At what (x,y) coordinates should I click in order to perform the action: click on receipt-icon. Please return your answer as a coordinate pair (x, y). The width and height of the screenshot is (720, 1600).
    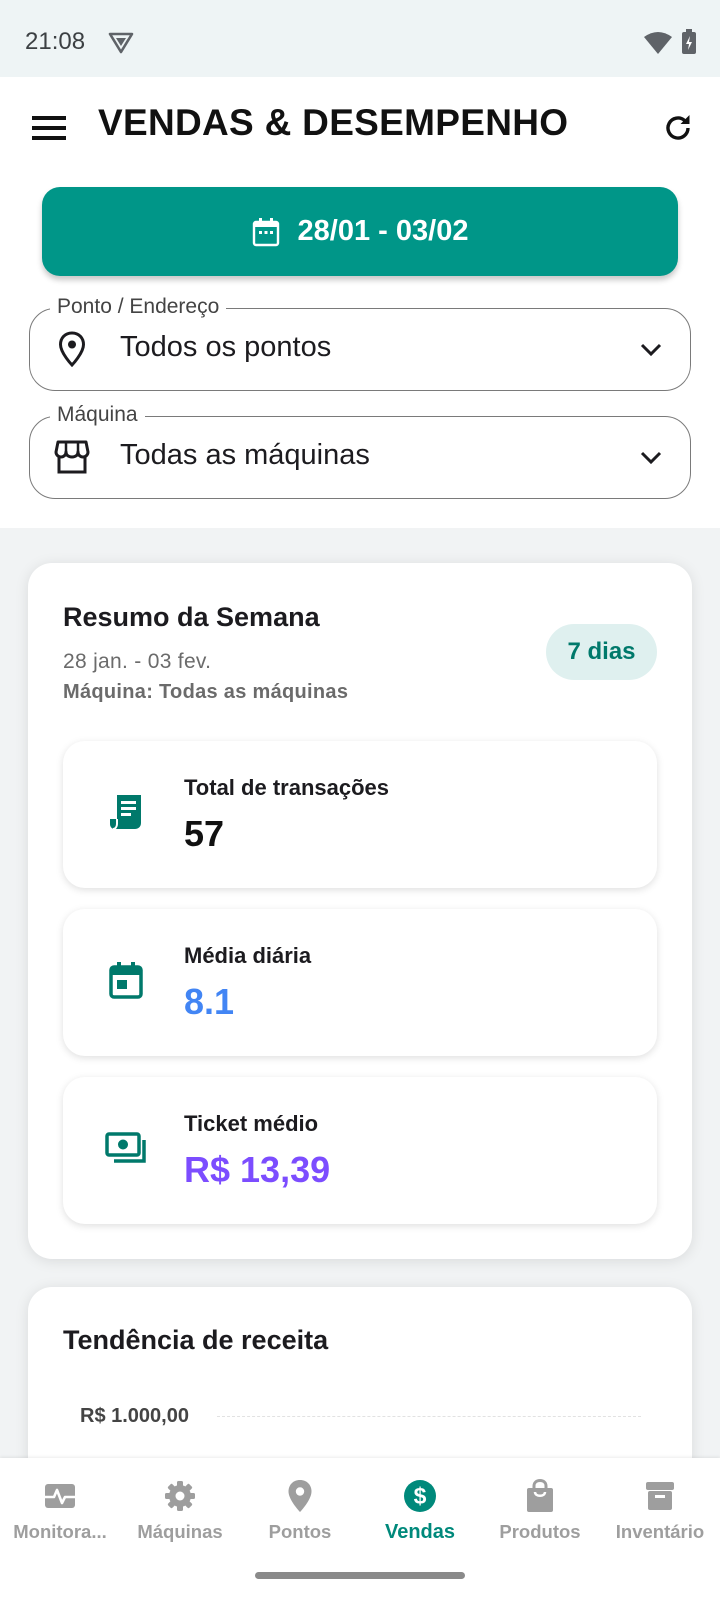
    Looking at the image, I should click on (126, 812).